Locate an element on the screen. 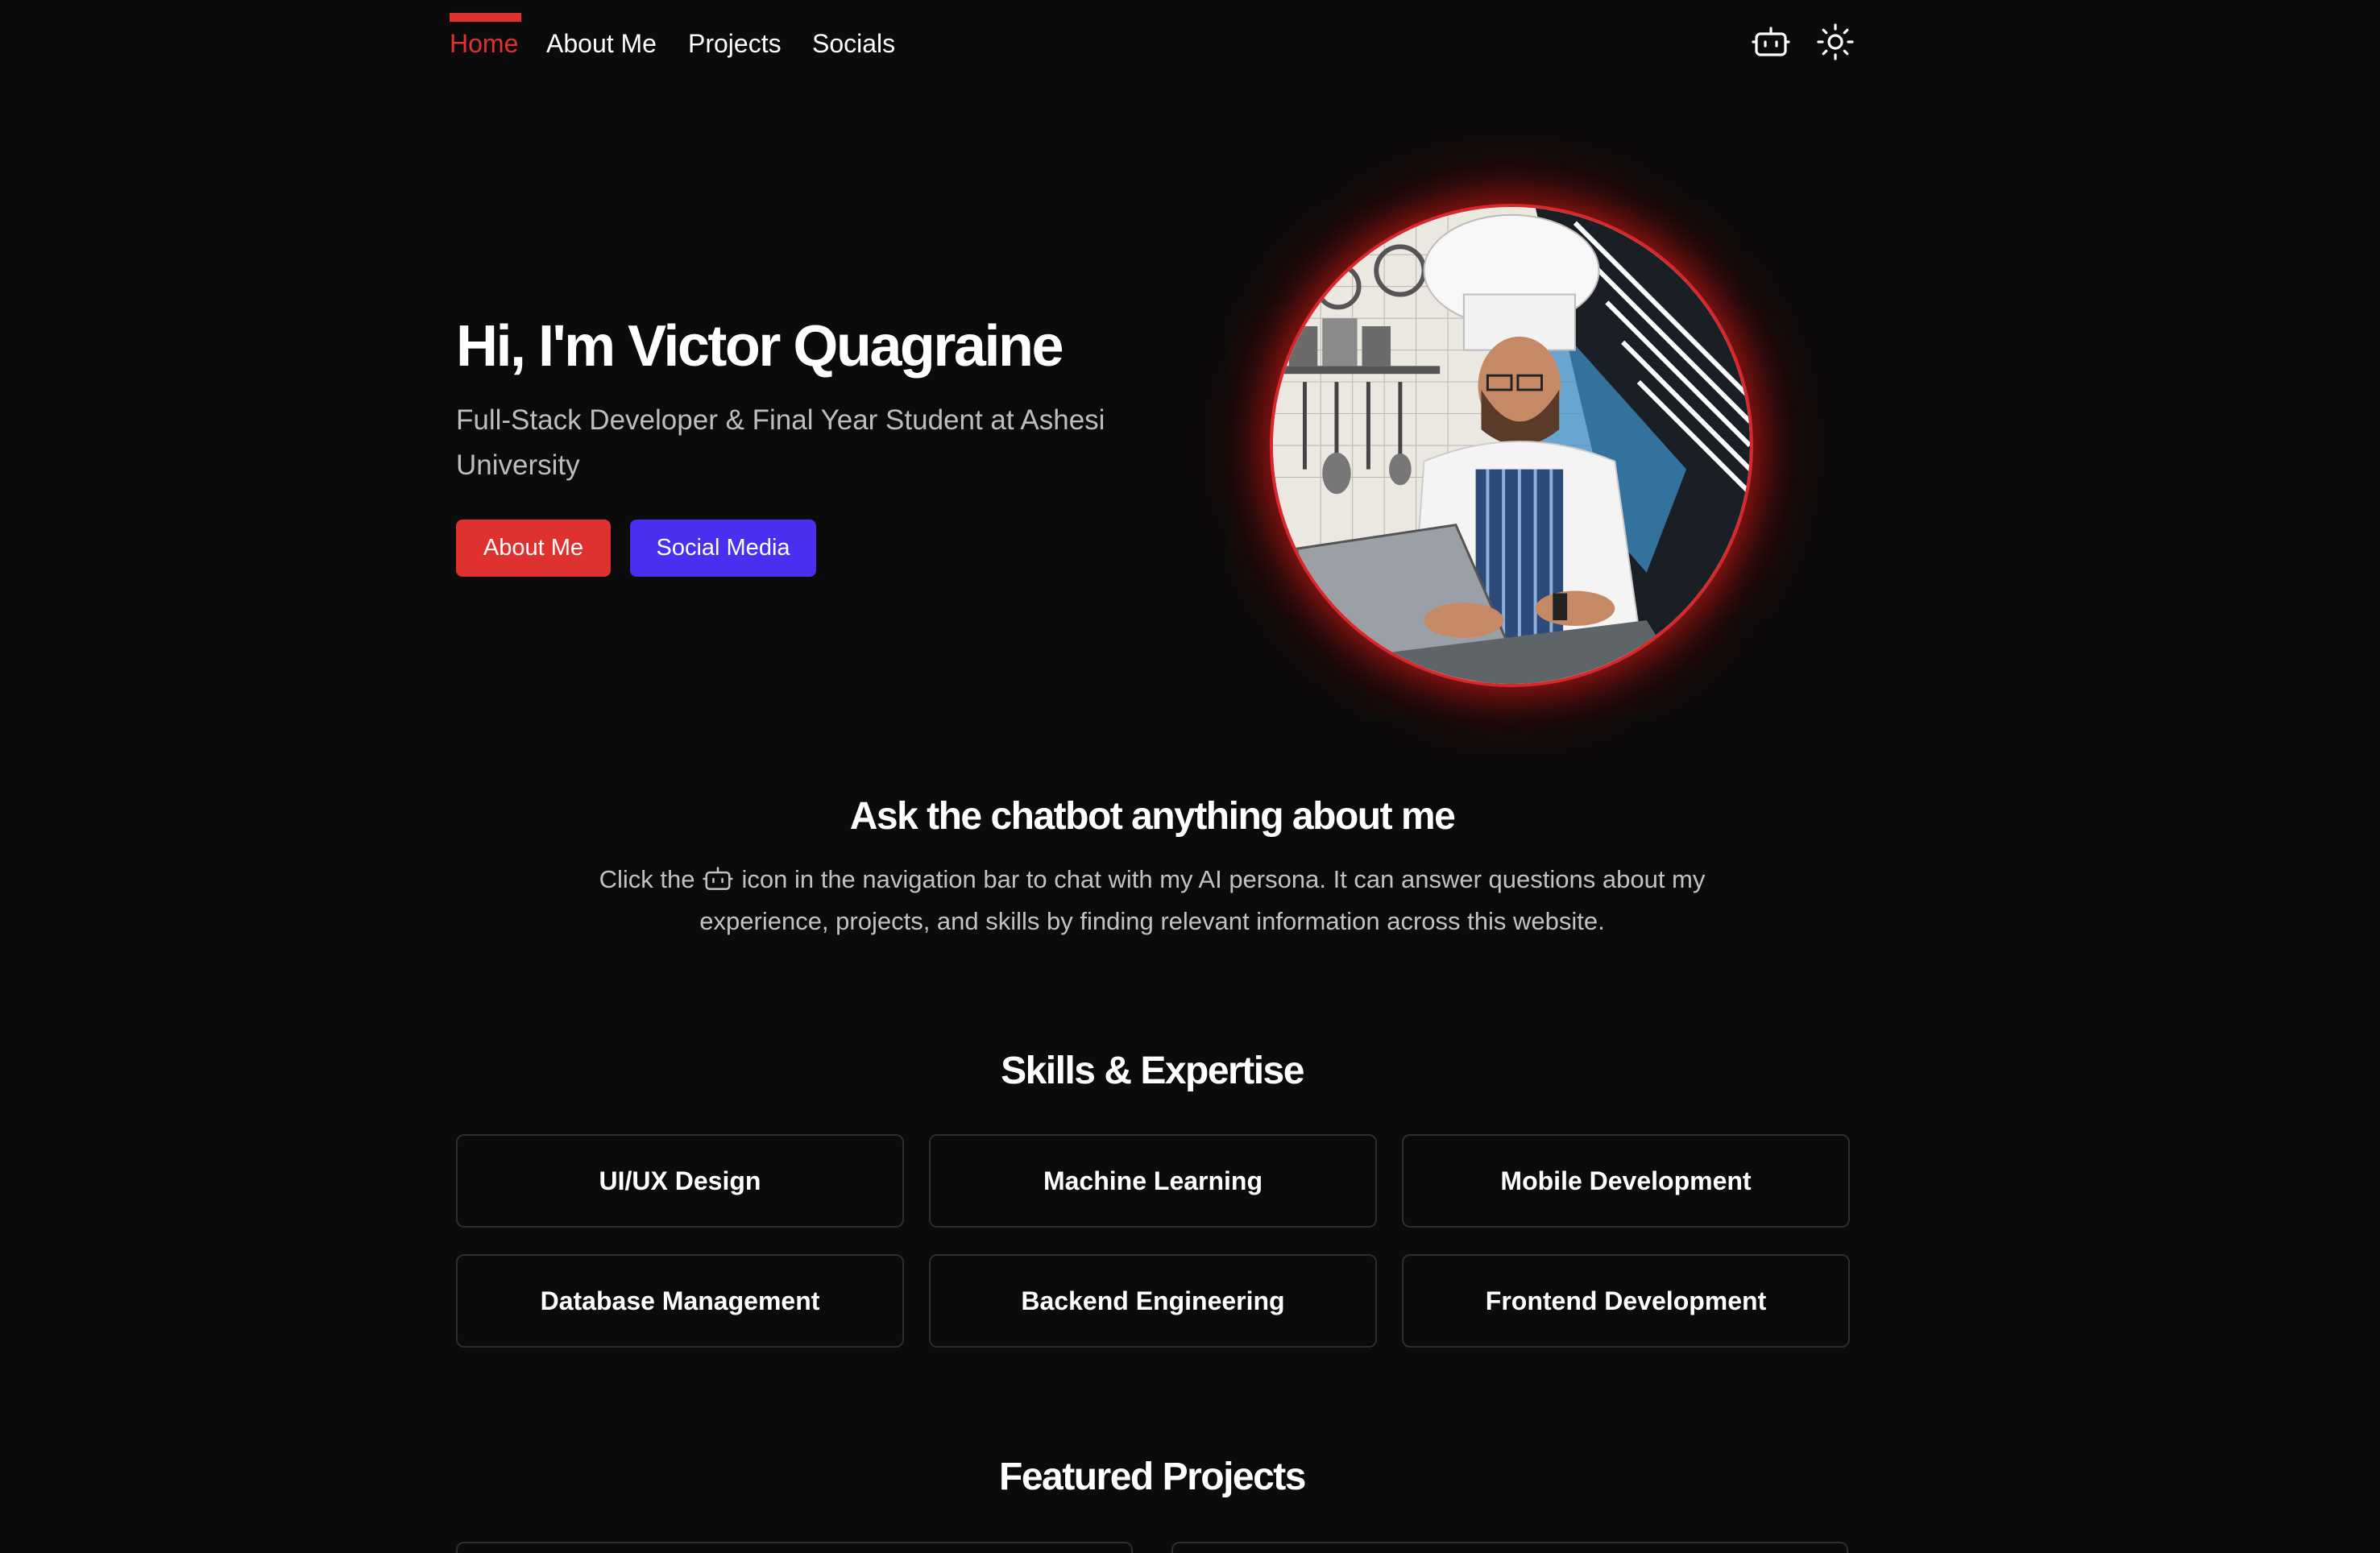 This screenshot has height=1553, width=2380. nav-about-link: About Me is located at coordinates (601, 43).